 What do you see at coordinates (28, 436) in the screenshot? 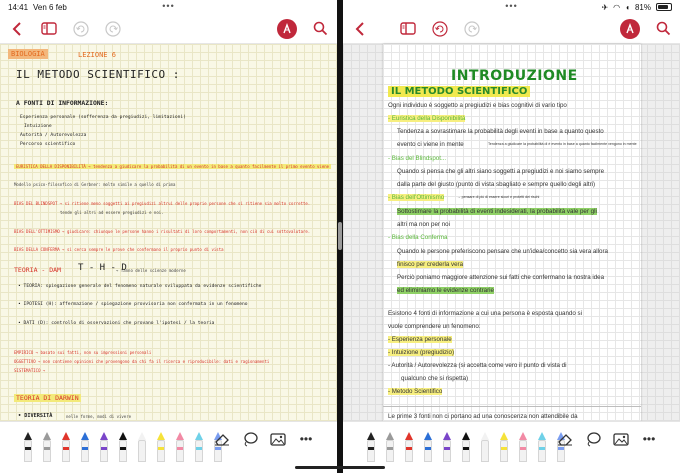
I see `black-pencil-tip` at bounding box center [28, 436].